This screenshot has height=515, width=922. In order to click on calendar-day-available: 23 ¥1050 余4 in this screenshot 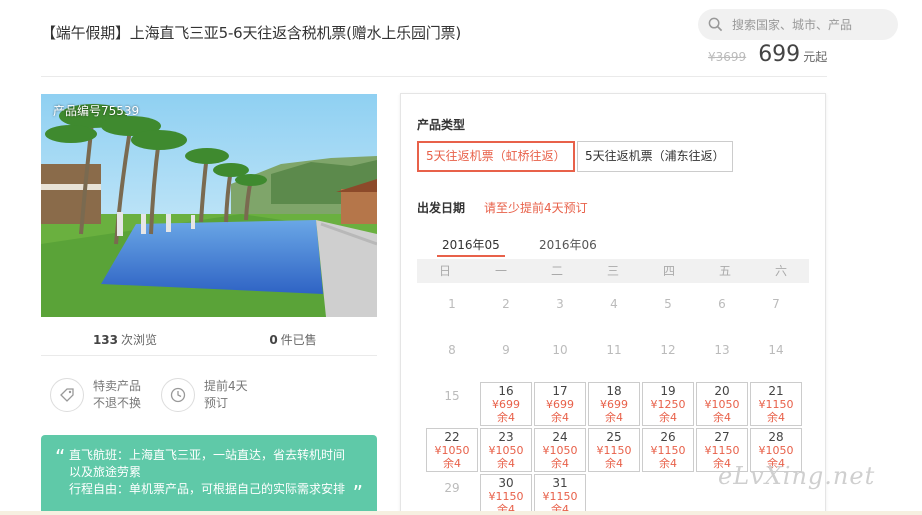, I will do `click(506, 450)`.